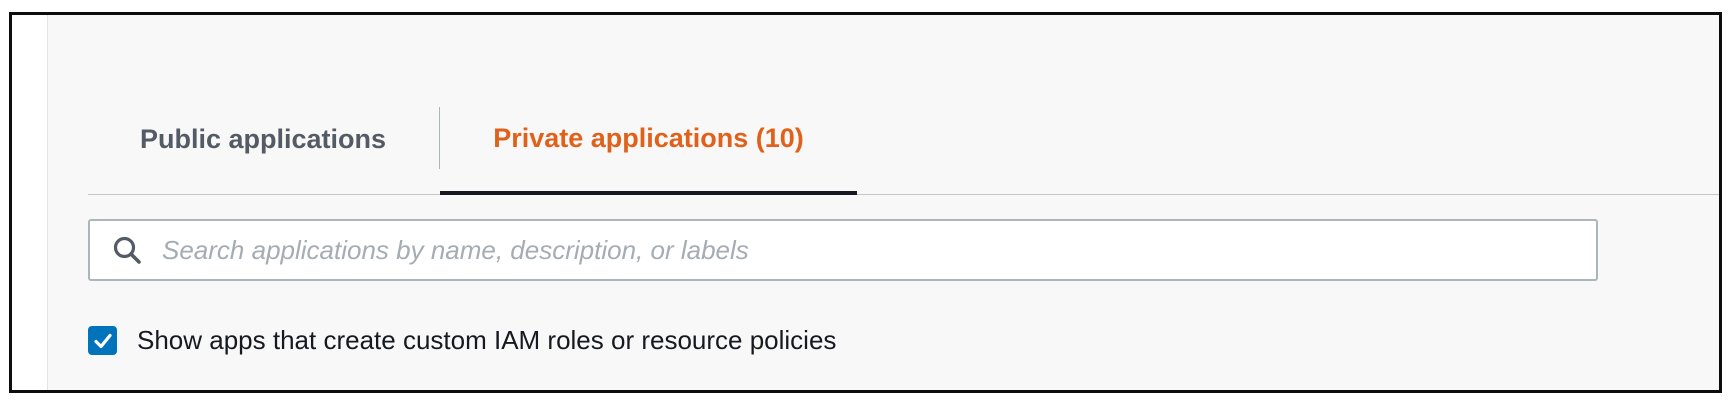  Describe the element at coordinates (879, 250) in the screenshot. I see `search-input` at that location.